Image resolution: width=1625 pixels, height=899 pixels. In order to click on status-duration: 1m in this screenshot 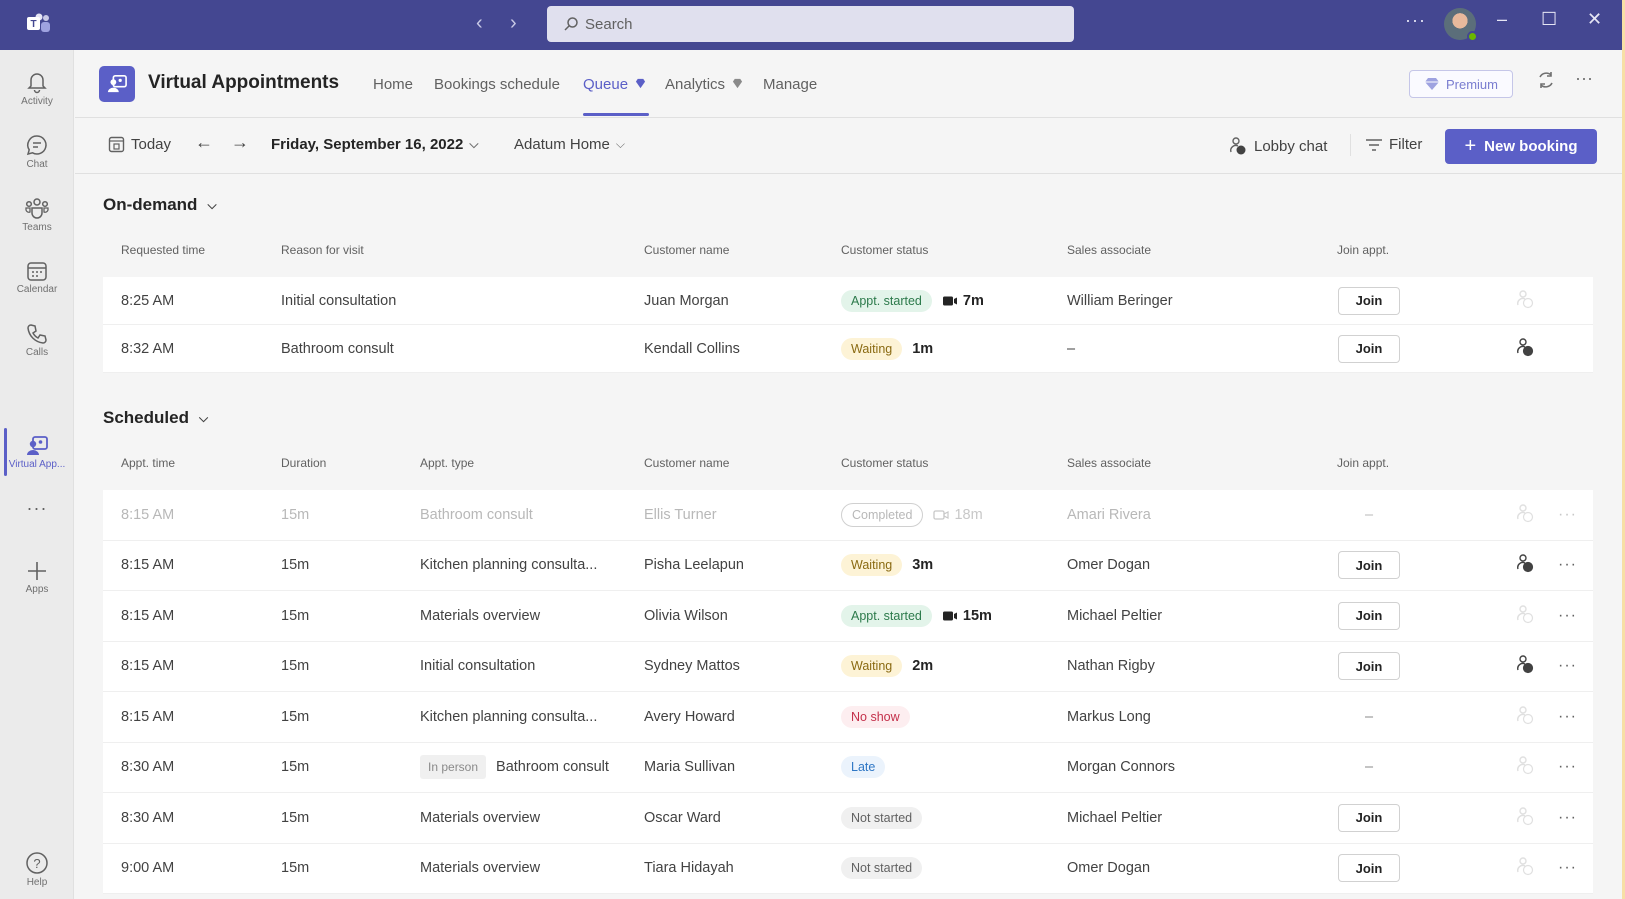, I will do `click(922, 349)`.